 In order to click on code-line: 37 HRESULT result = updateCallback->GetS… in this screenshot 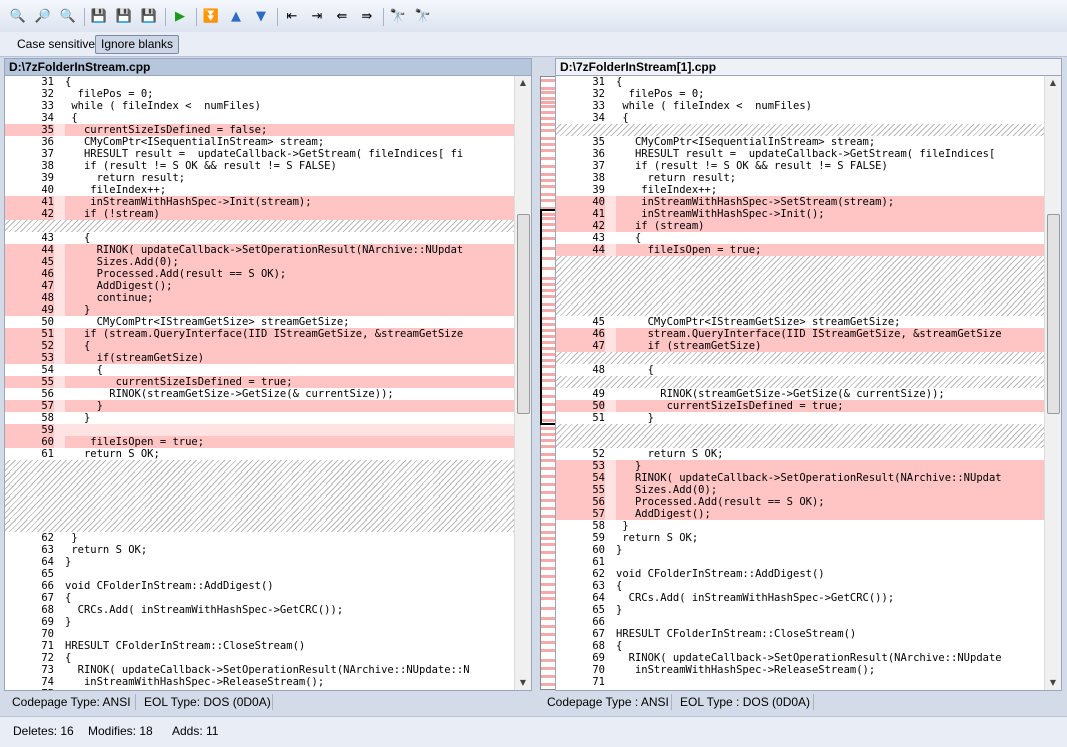, I will do `click(260, 154)`.